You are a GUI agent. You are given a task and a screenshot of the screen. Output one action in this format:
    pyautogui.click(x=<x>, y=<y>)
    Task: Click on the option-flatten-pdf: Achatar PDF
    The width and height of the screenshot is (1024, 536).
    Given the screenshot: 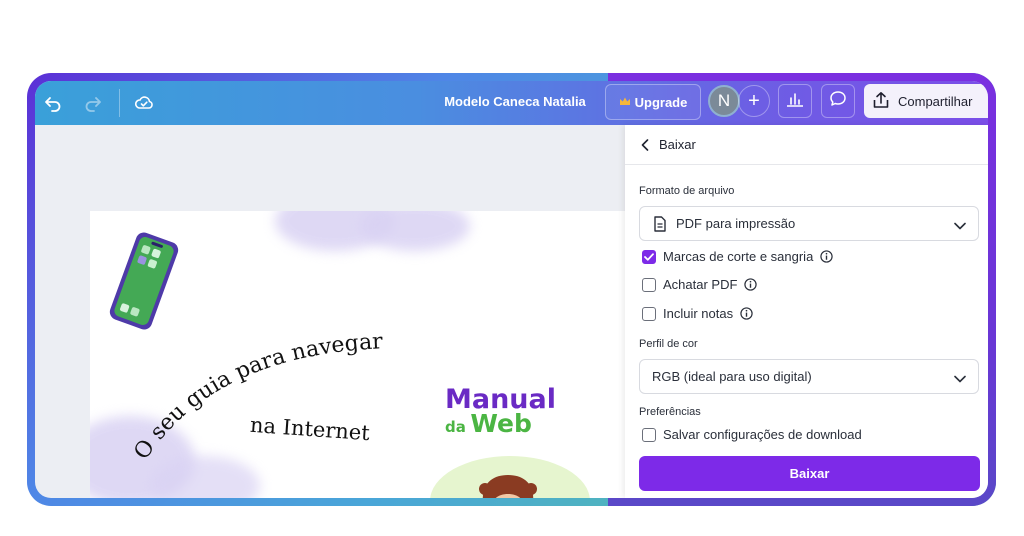 What is the action you would take?
    pyautogui.click(x=700, y=284)
    